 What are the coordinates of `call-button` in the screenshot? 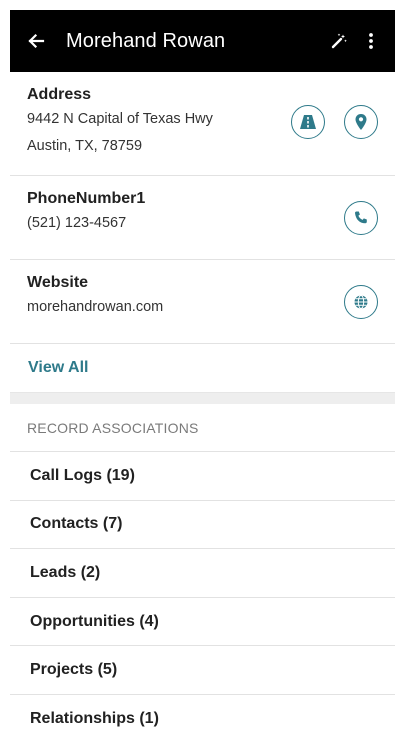 It's located at (361, 218).